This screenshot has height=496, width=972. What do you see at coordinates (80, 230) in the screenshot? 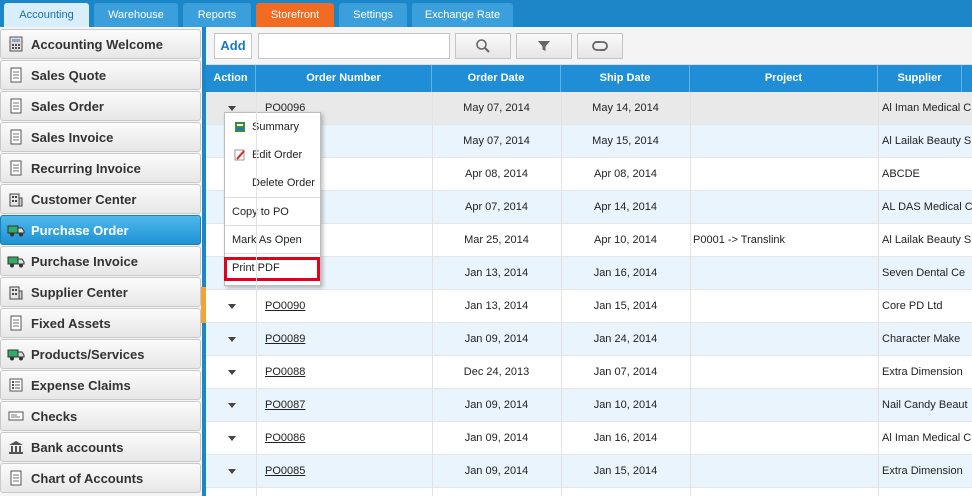
I see `sidebar-item-label: Purchase Order` at bounding box center [80, 230].